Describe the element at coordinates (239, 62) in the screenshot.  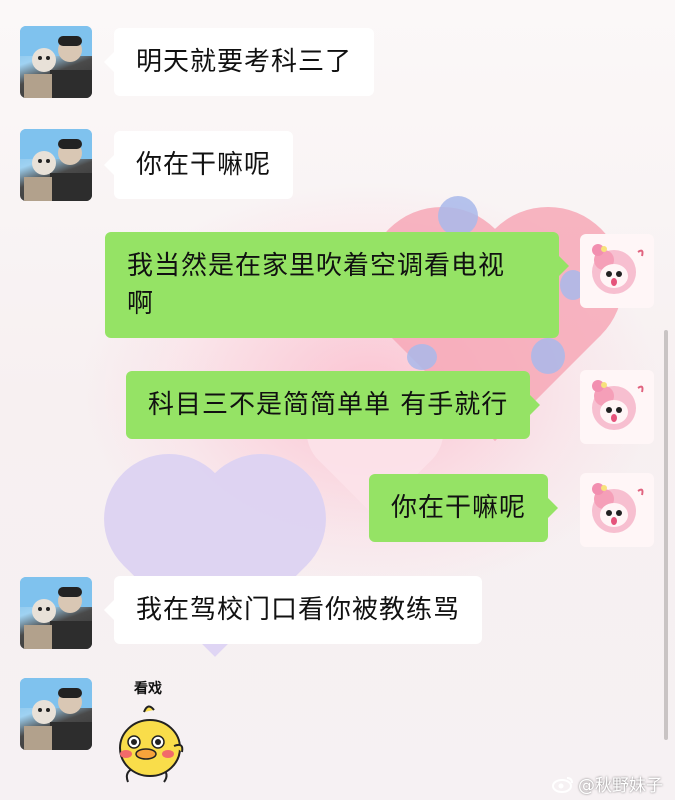
I see `incoming-message-bubble: 明天就要考科三了` at that location.